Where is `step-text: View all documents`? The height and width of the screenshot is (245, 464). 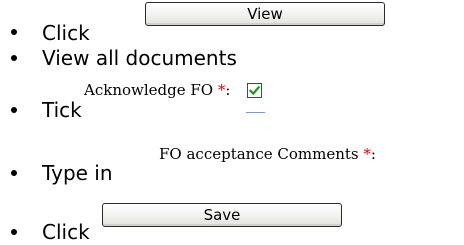
step-text: View all documents is located at coordinates (139, 58).